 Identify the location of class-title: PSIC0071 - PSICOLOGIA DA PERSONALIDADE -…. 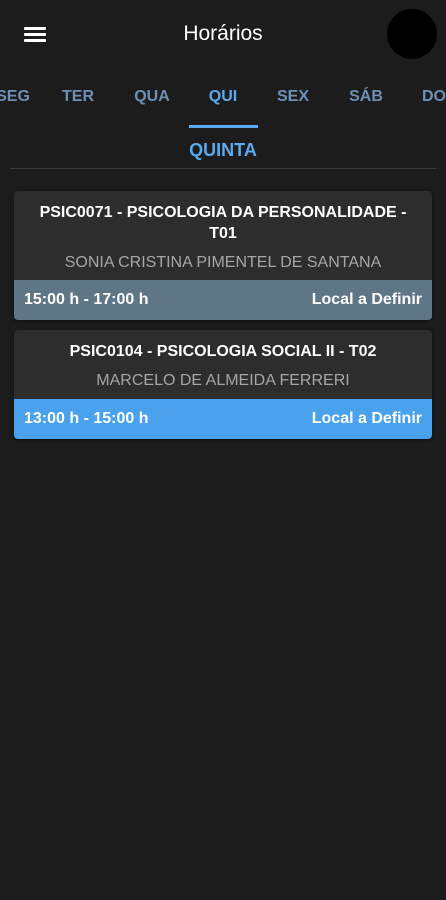
(223, 223).